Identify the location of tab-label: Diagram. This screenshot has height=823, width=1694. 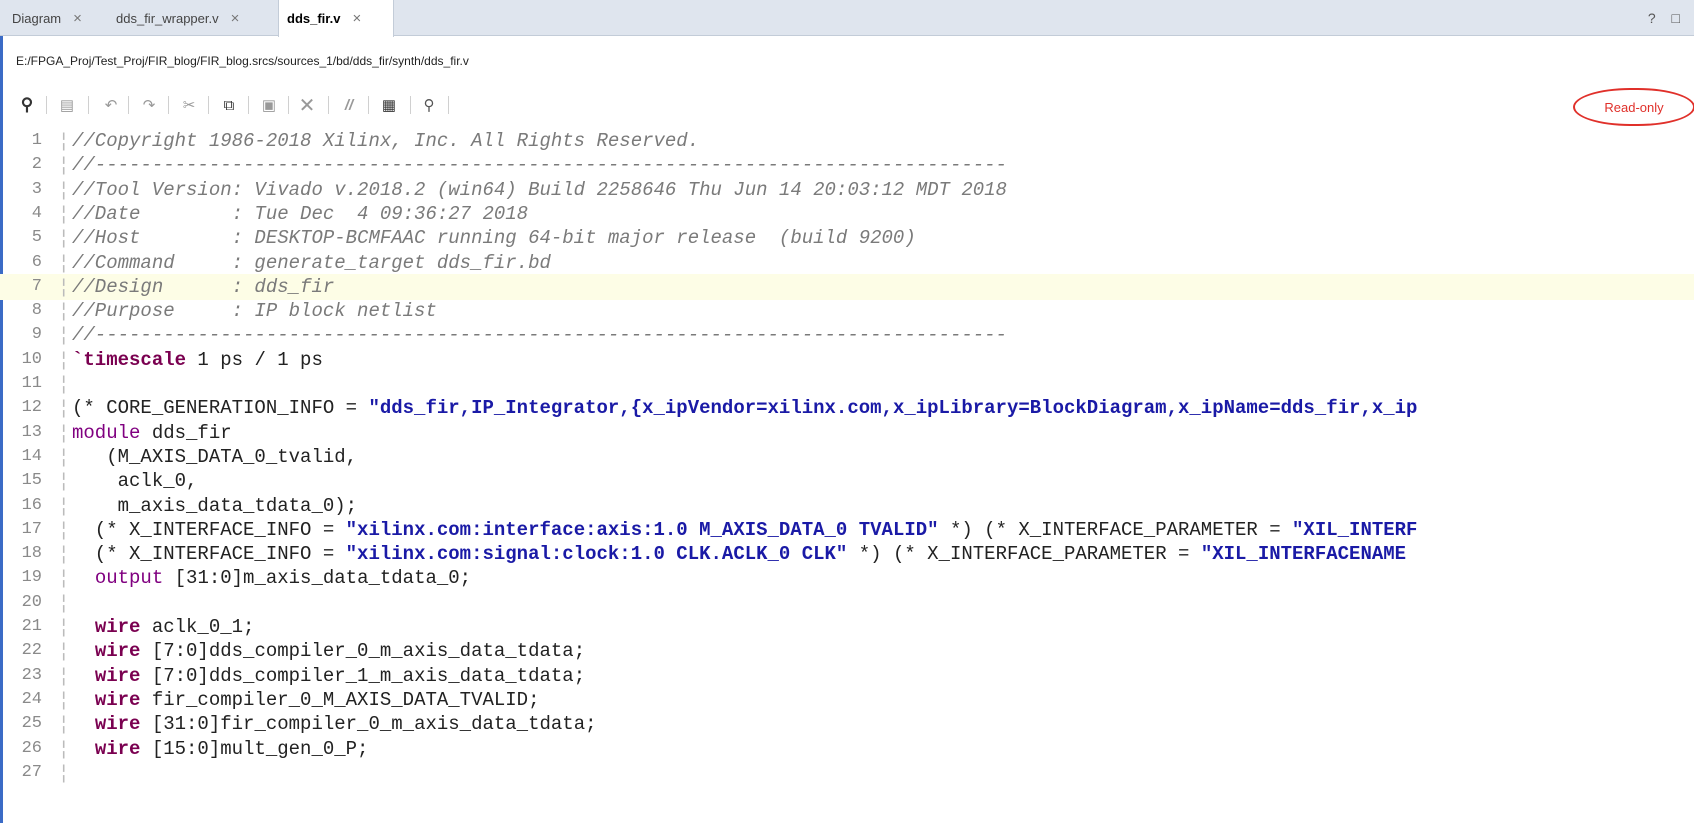
(37, 18).